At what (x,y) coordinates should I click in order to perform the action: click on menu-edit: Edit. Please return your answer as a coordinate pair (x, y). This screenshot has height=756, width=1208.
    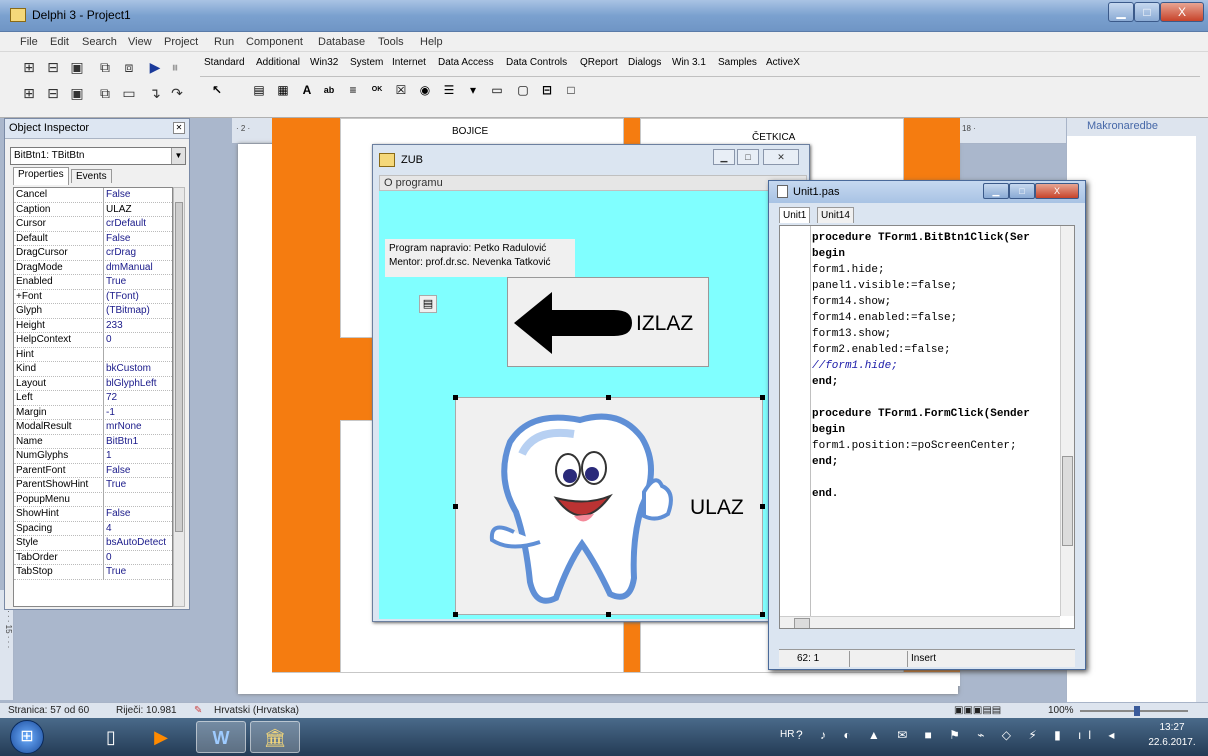
    Looking at the image, I should click on (59, 42).